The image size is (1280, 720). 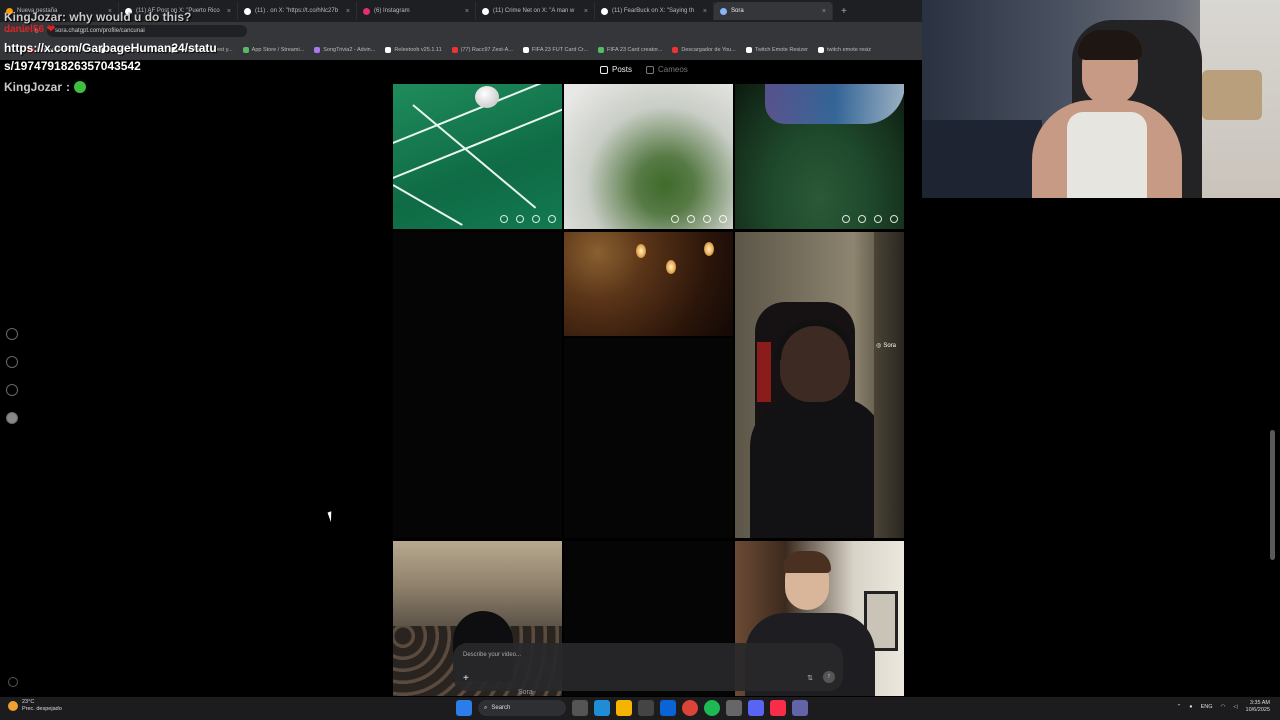 I want to click on profile-tabs: Posts Cameos, so click(x=644, y=69).